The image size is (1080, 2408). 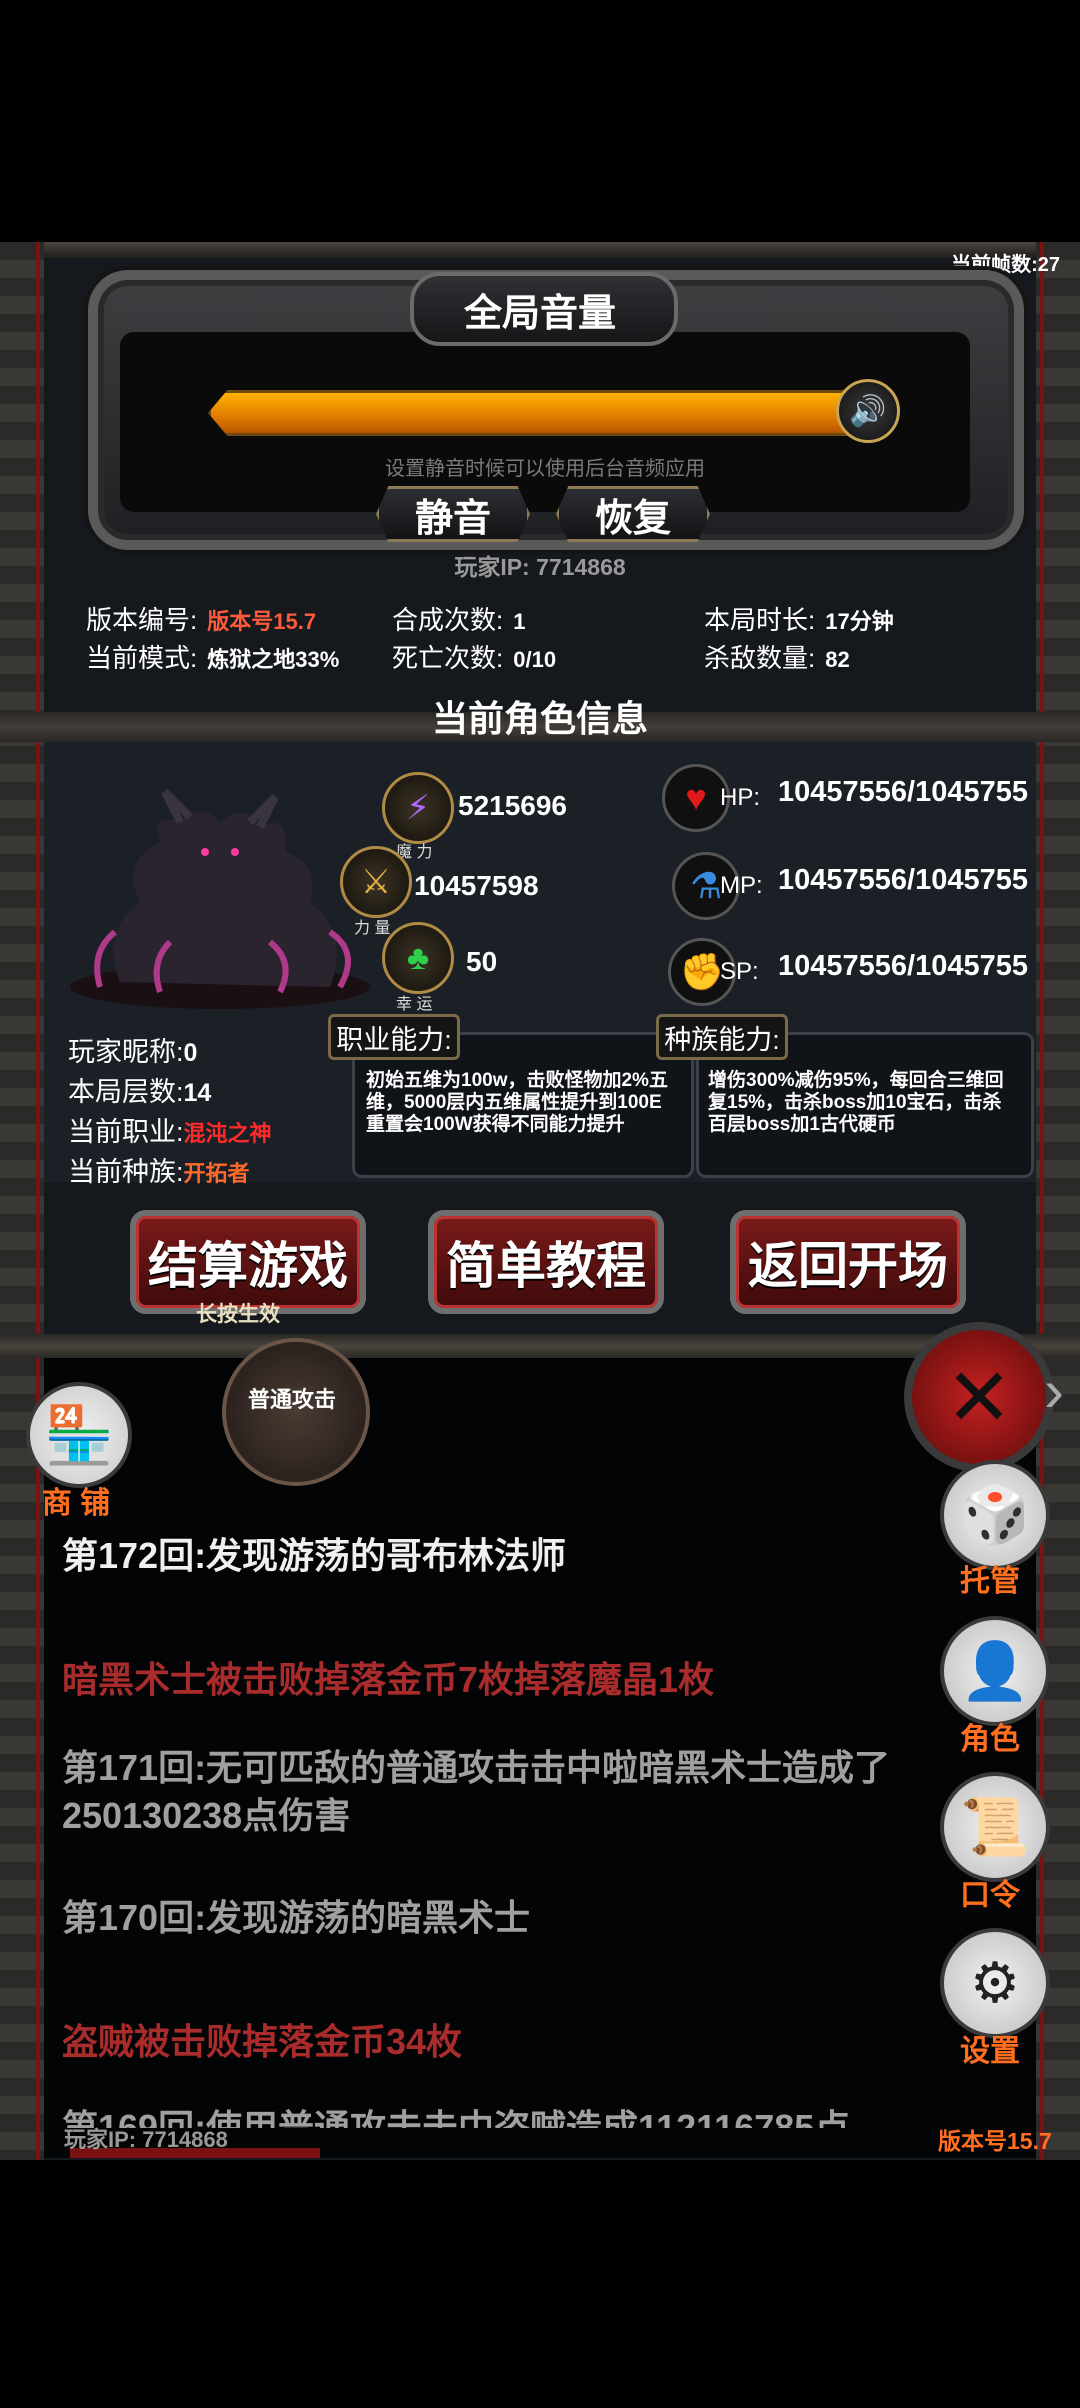 I want to click on mute-button: 静音, so click(x=453, y=514).